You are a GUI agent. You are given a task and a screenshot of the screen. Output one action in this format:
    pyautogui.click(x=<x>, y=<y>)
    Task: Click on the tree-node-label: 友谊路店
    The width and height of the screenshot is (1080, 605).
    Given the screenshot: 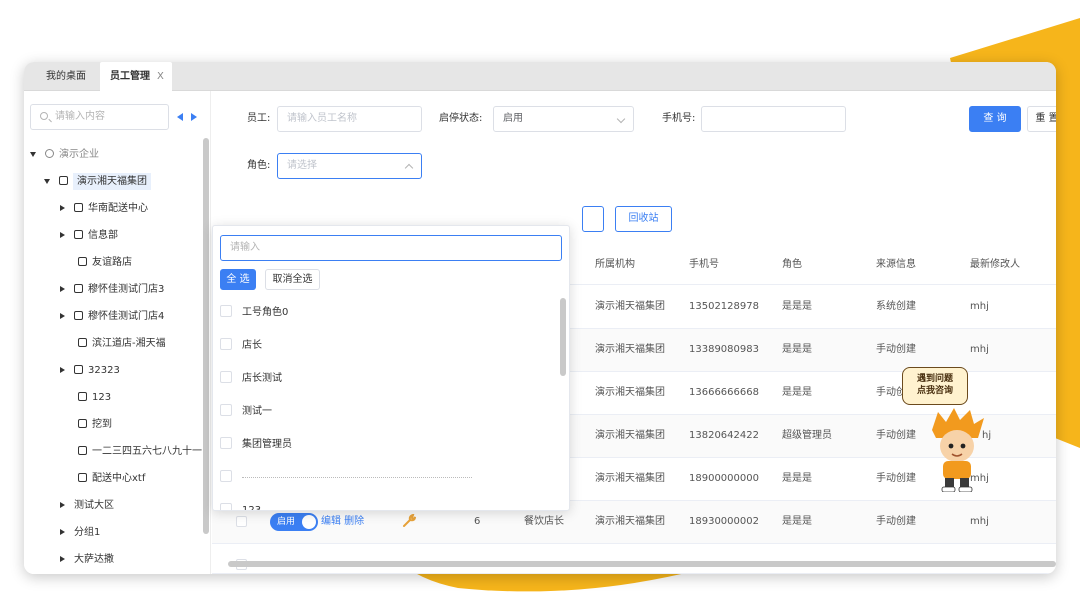 What is the action you would take?
    pyautogui.click(x=112, y=262)
    